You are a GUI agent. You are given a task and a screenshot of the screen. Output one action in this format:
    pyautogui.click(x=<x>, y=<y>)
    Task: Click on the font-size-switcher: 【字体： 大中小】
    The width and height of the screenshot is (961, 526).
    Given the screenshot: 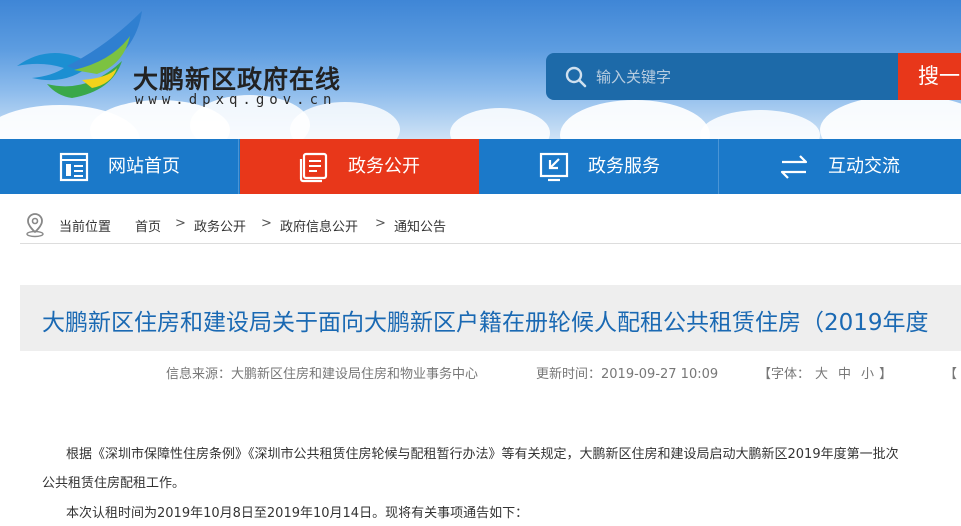 What is the action you would take?
    pyautogui.click(x=825, y=372)
    